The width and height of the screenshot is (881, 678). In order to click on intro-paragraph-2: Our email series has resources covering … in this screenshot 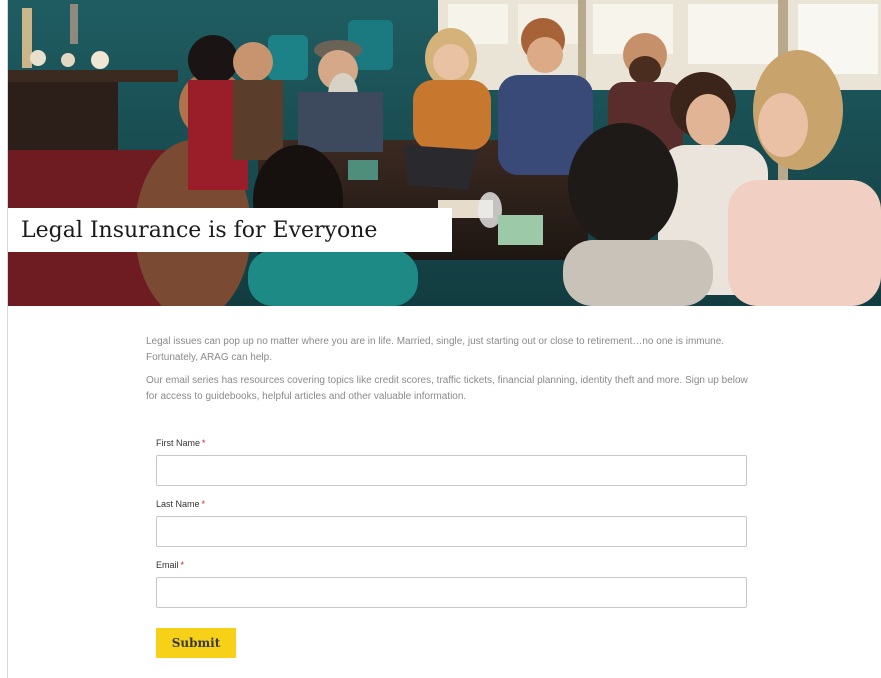, I will do `click(447, 388)`.